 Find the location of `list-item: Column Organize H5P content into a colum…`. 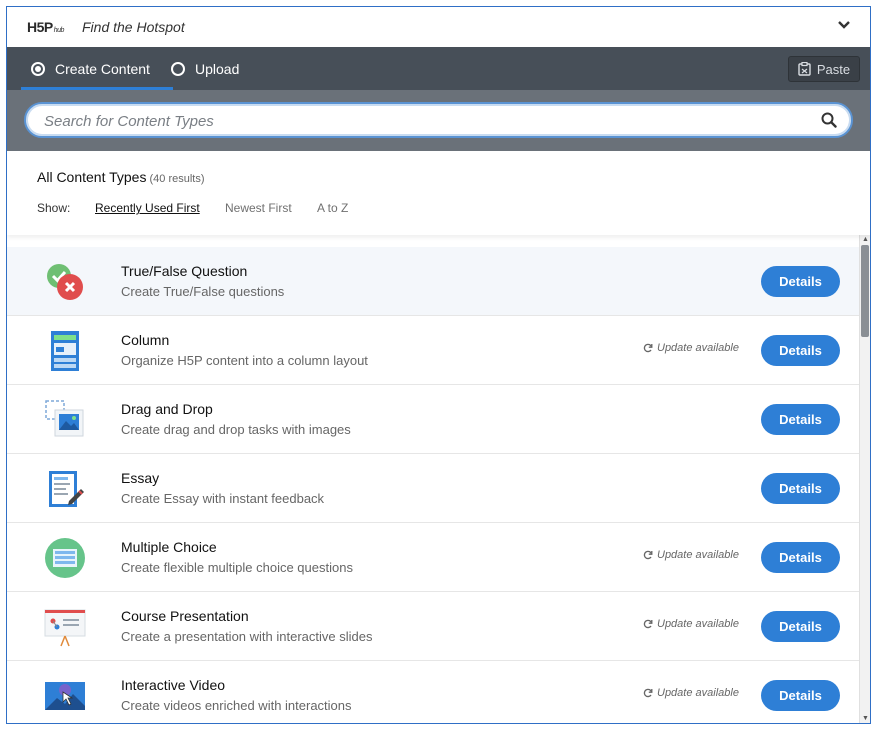

list-item: Column Organize H5P content into a colum… is located at coordinates (433, 350).